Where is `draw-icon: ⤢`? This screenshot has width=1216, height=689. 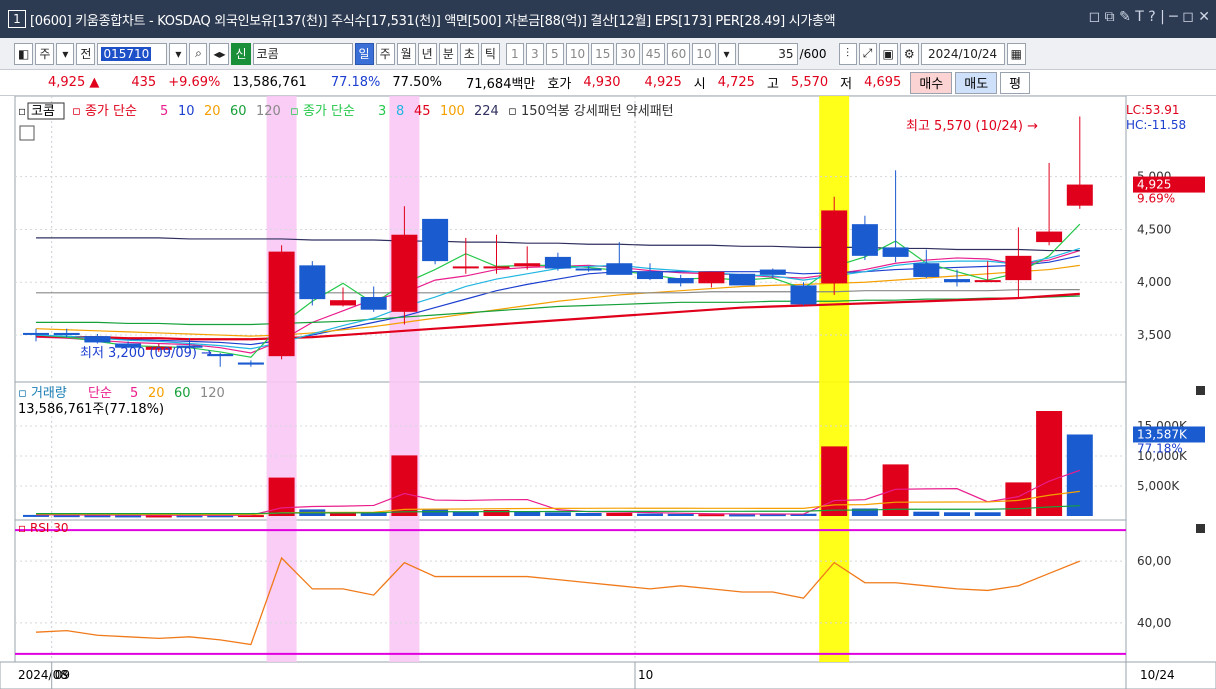
draw-icon: ⤢ is located at coordinates (867, 53).